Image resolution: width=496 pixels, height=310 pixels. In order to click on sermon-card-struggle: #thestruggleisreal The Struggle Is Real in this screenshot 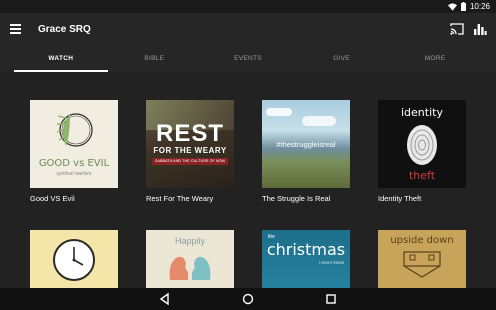, I will do `click(307, 151)`.